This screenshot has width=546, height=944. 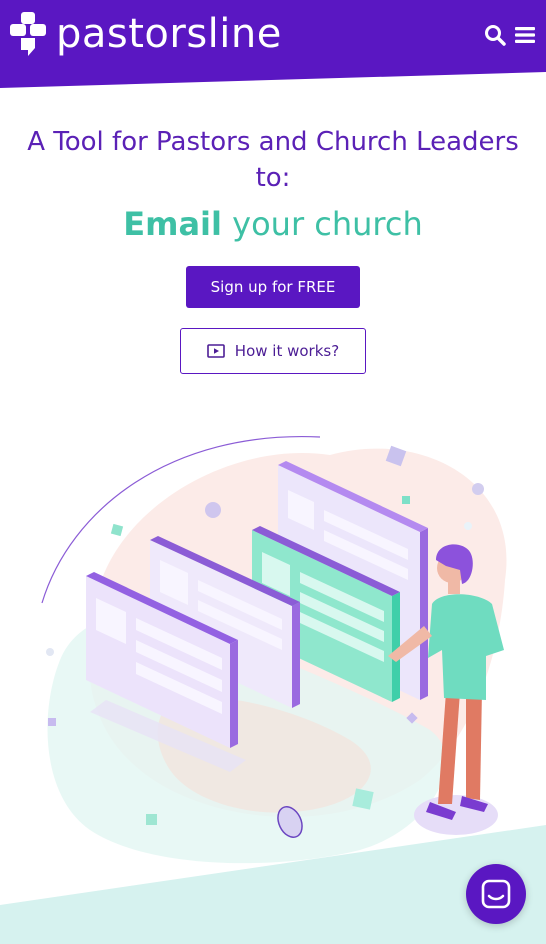 I want to click on logo-cross-icon, so click(x=28, y=34).